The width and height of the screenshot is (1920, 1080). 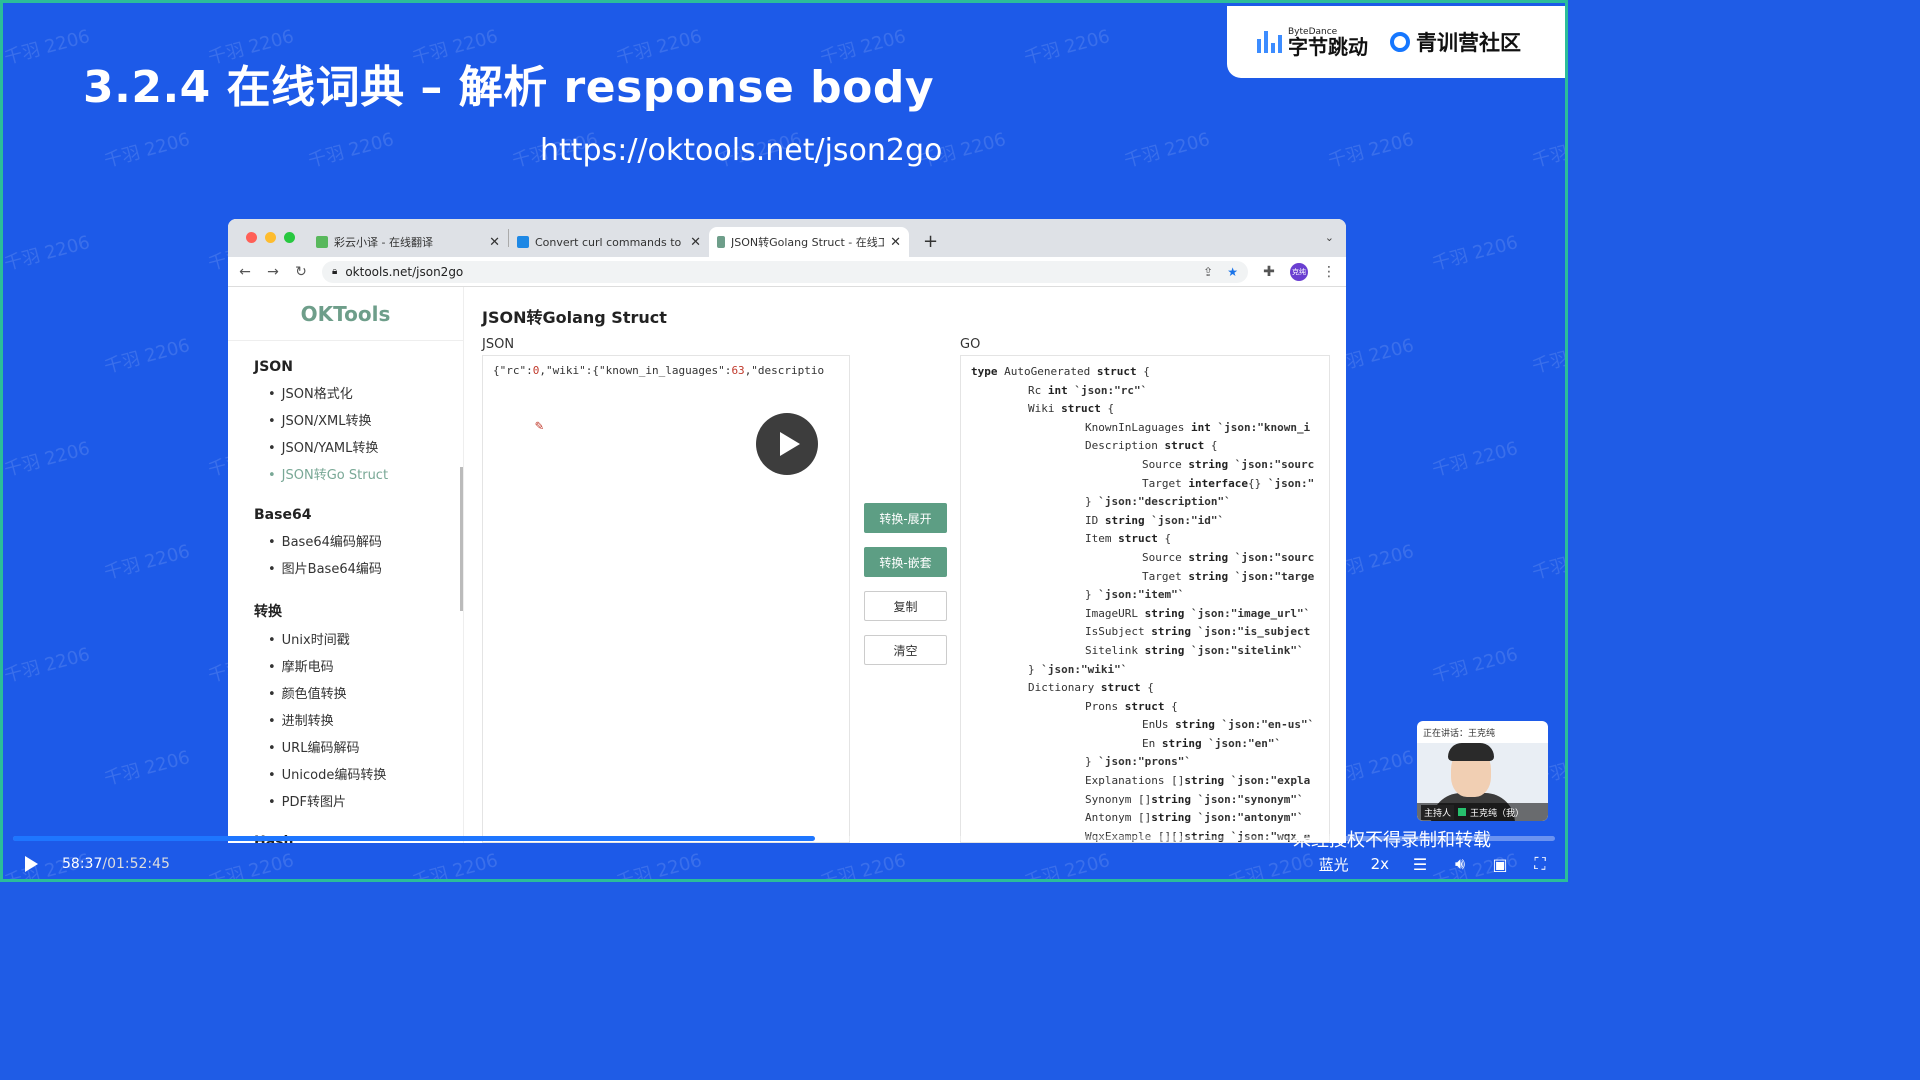 What do you see at coordinates (365, 748) in the screenshot?
I see `sidebar-item-url-codec: URL编码解码` at bounding box center [365, 748].